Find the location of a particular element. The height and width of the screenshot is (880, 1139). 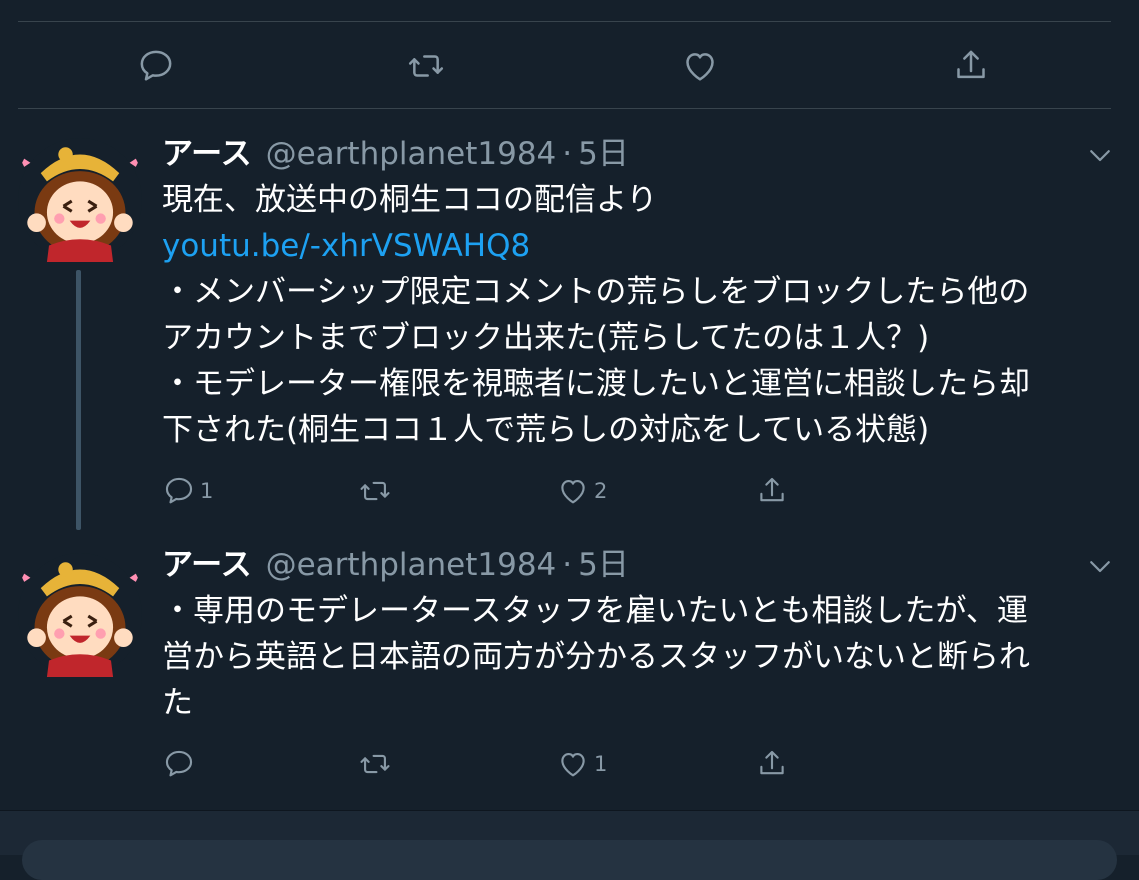

tweet-line: た is located at coordinates (177, 703).